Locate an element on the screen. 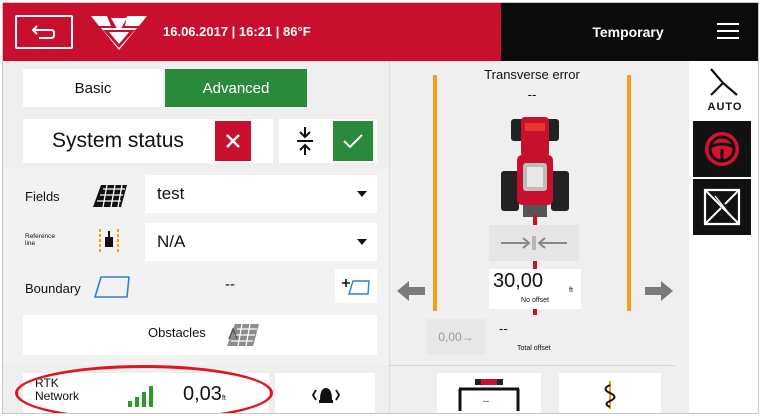 Image resolution: width=763 pixels, height=416 pixels. reference-line-value: N/A is located at coordinates (171, 241).